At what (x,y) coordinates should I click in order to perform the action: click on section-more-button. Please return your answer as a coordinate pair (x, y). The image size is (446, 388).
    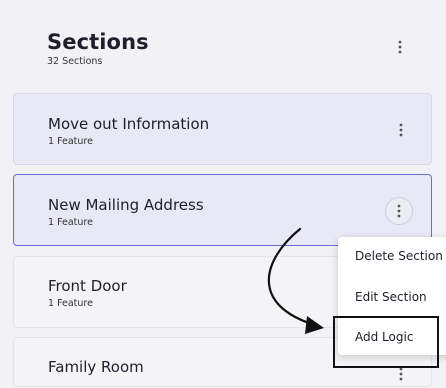
    Looking at the image, I should click on (401, 130).